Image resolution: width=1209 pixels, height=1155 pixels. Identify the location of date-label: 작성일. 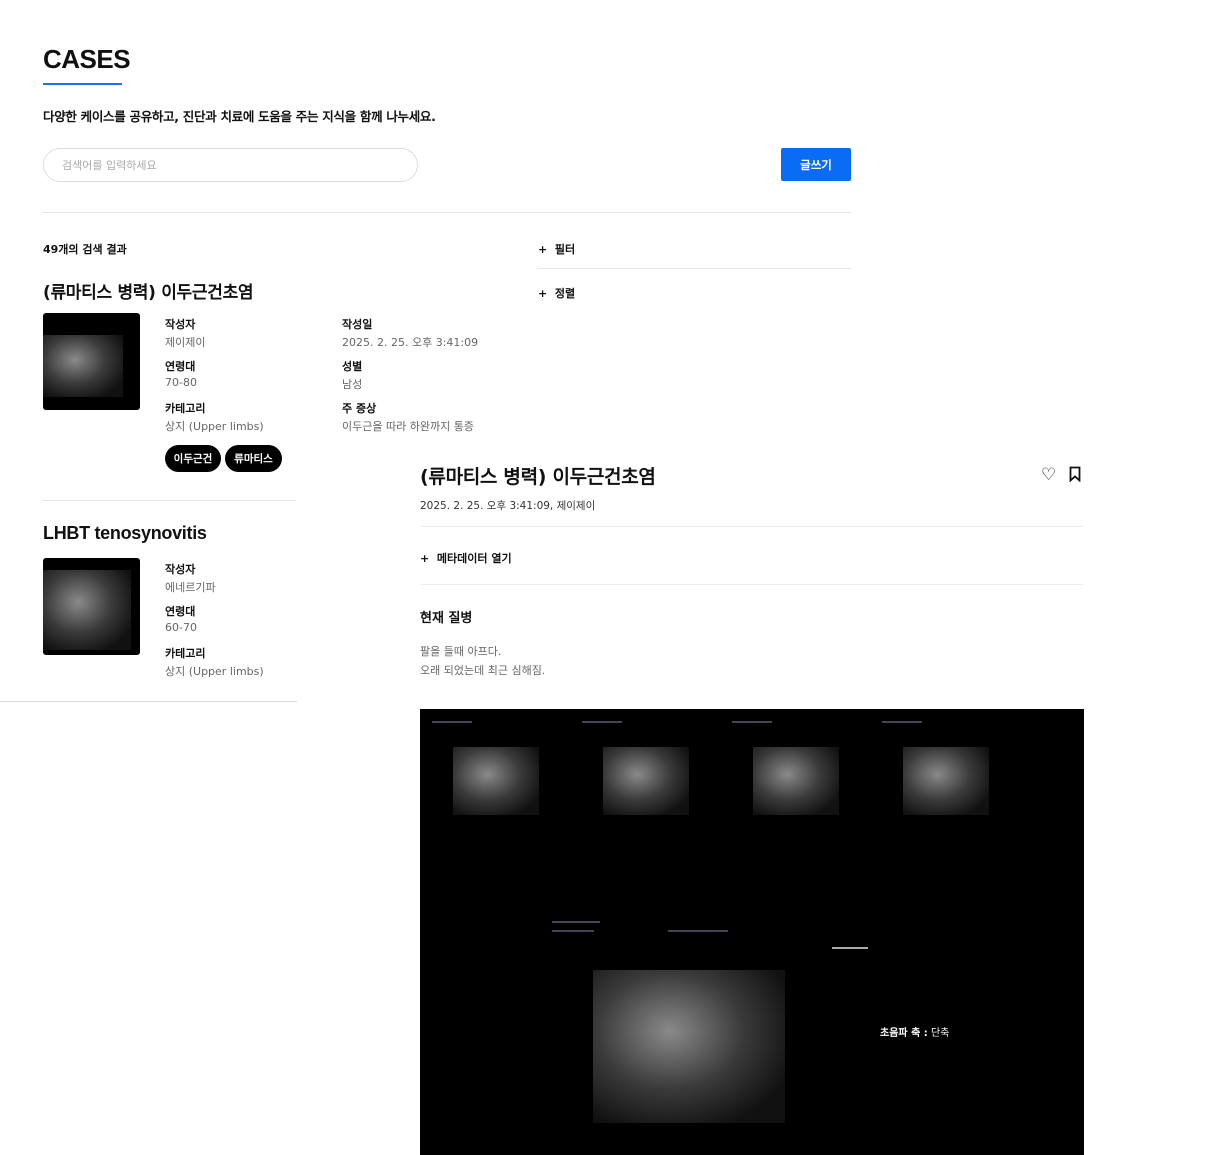
(357, 324).